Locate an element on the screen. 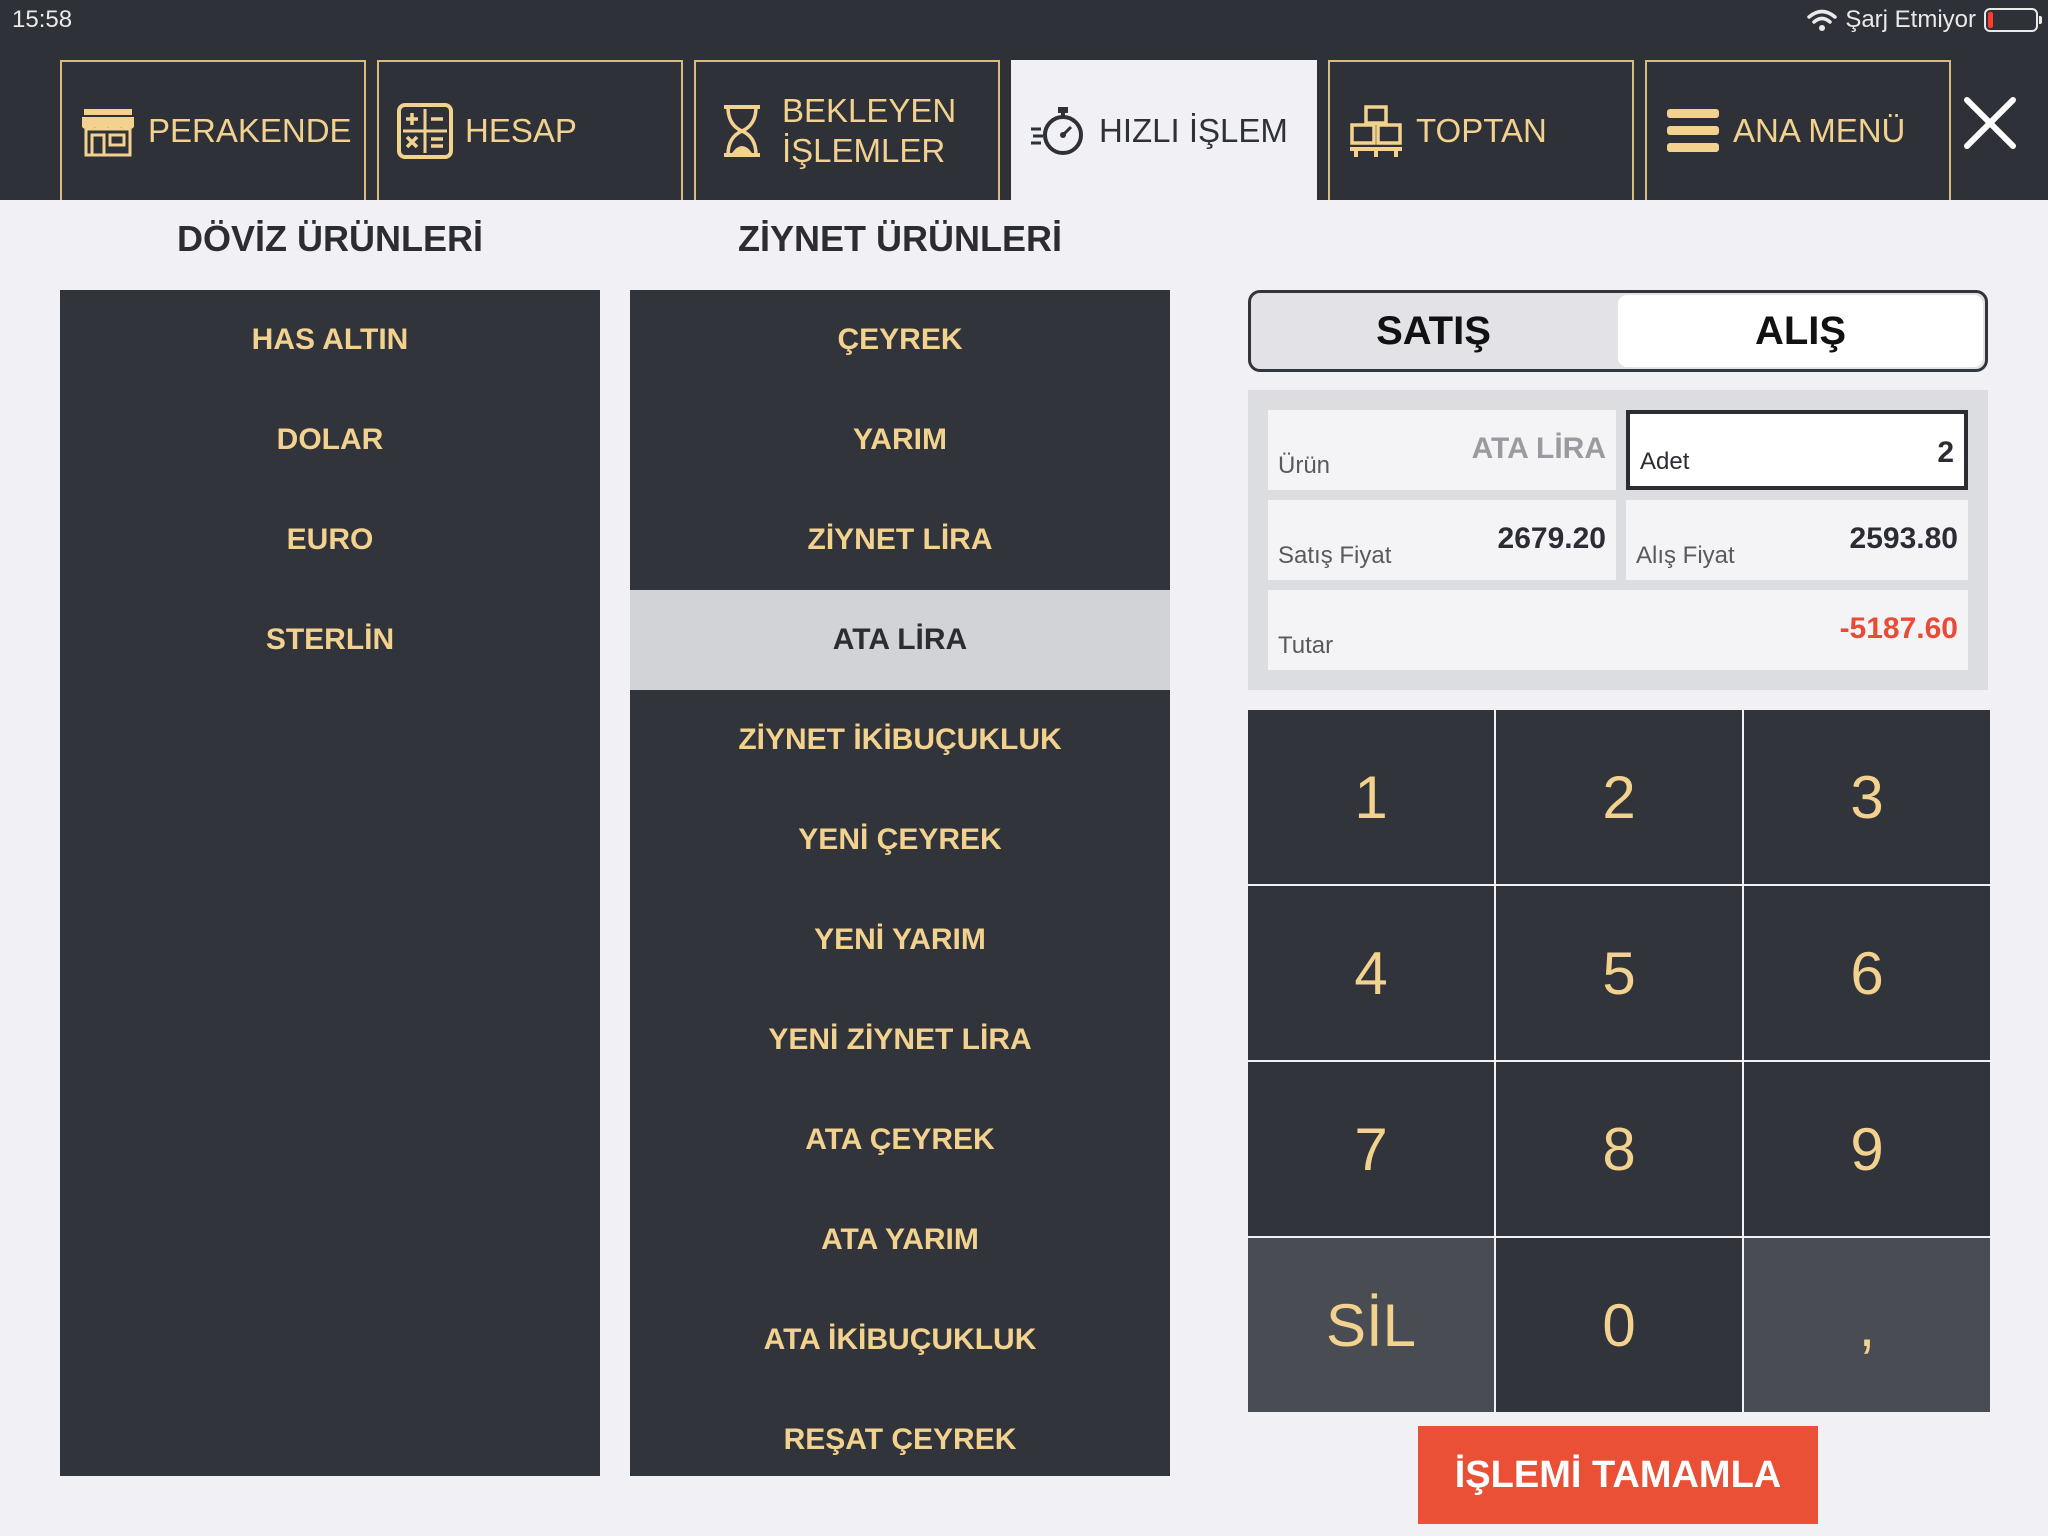 The width and height of the screenshot is (2048, 1536). key-2: 2 is located at coordinates (1619, 797).